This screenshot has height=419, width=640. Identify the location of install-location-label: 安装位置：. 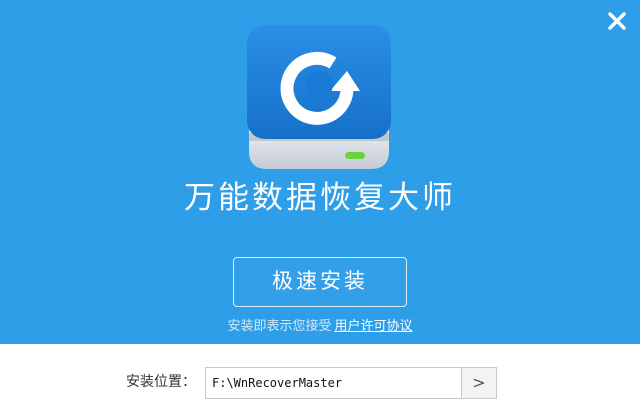
(161, 382).